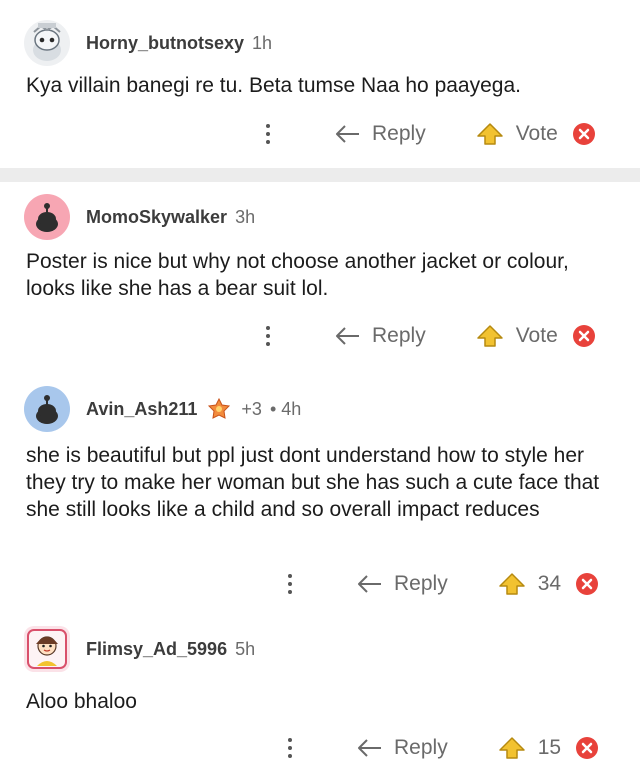 The image size is (640, 780). What do you see at coordinates (549, 747) in the screenshot?
I see `vote-count: 15` at bounding box center [549, 747].